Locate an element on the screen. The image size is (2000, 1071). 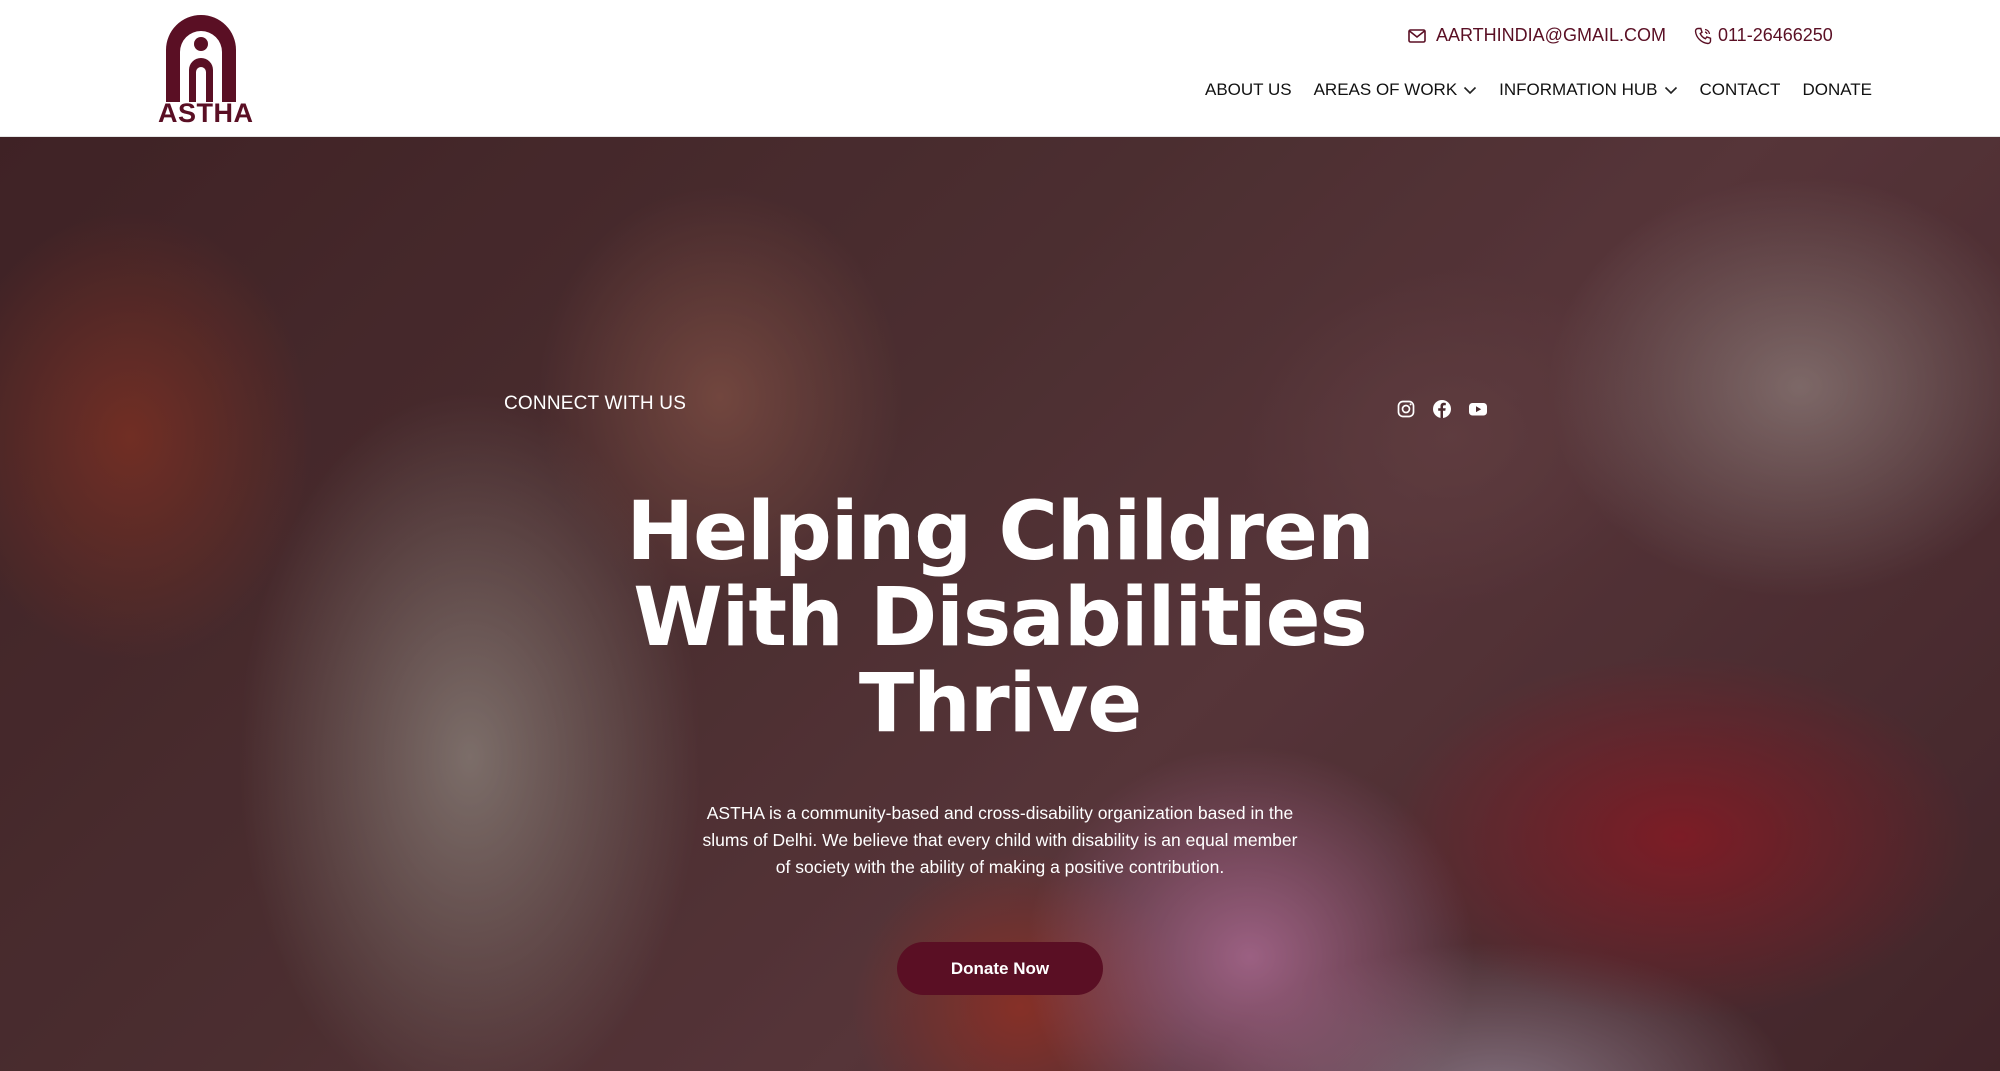
nav-label: DONATE is located at coordinates (1837, 89).